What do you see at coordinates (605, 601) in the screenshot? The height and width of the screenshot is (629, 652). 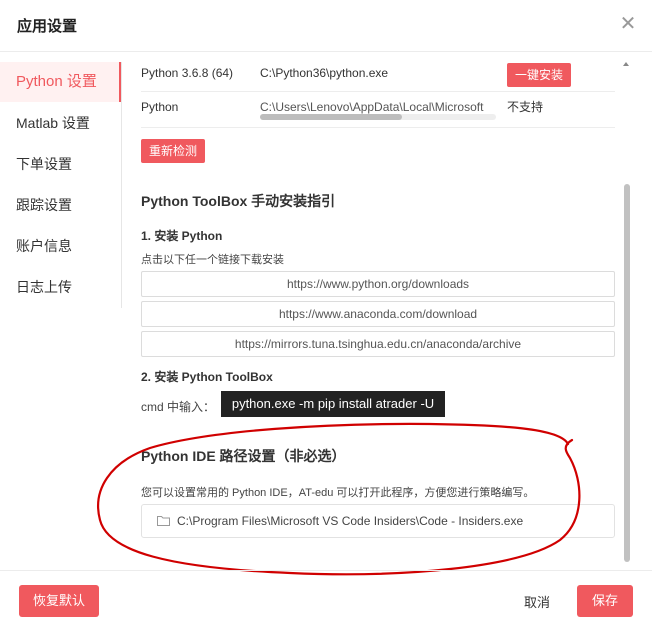 I see `save-button: 保存` at bounding box center [605, 601].